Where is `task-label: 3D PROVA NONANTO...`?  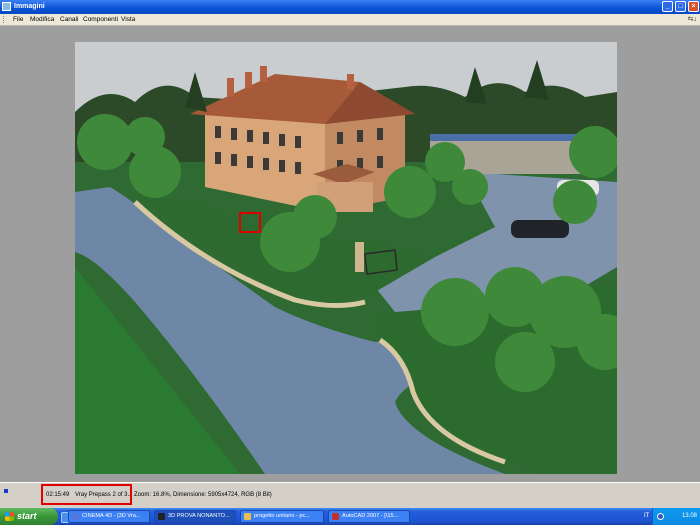 task-label: 3D PROVA NONANTO... is located at coordinates (199, 516).